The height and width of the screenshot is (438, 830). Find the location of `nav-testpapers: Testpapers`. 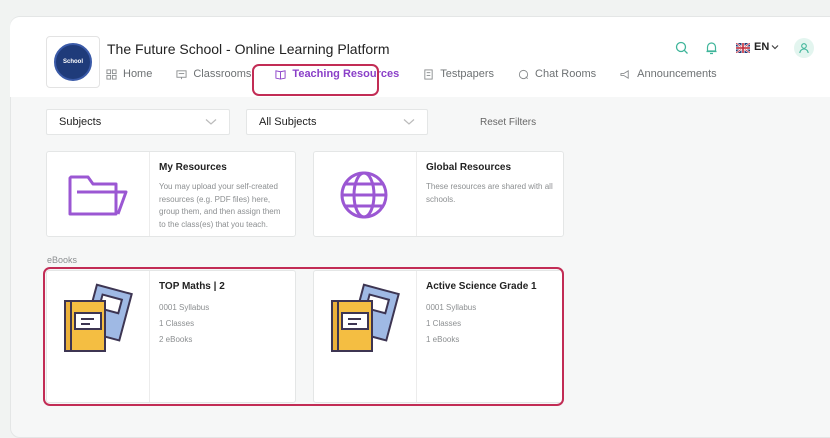

nav-testpapers: Testpapers is located at coordinates (458, 74).